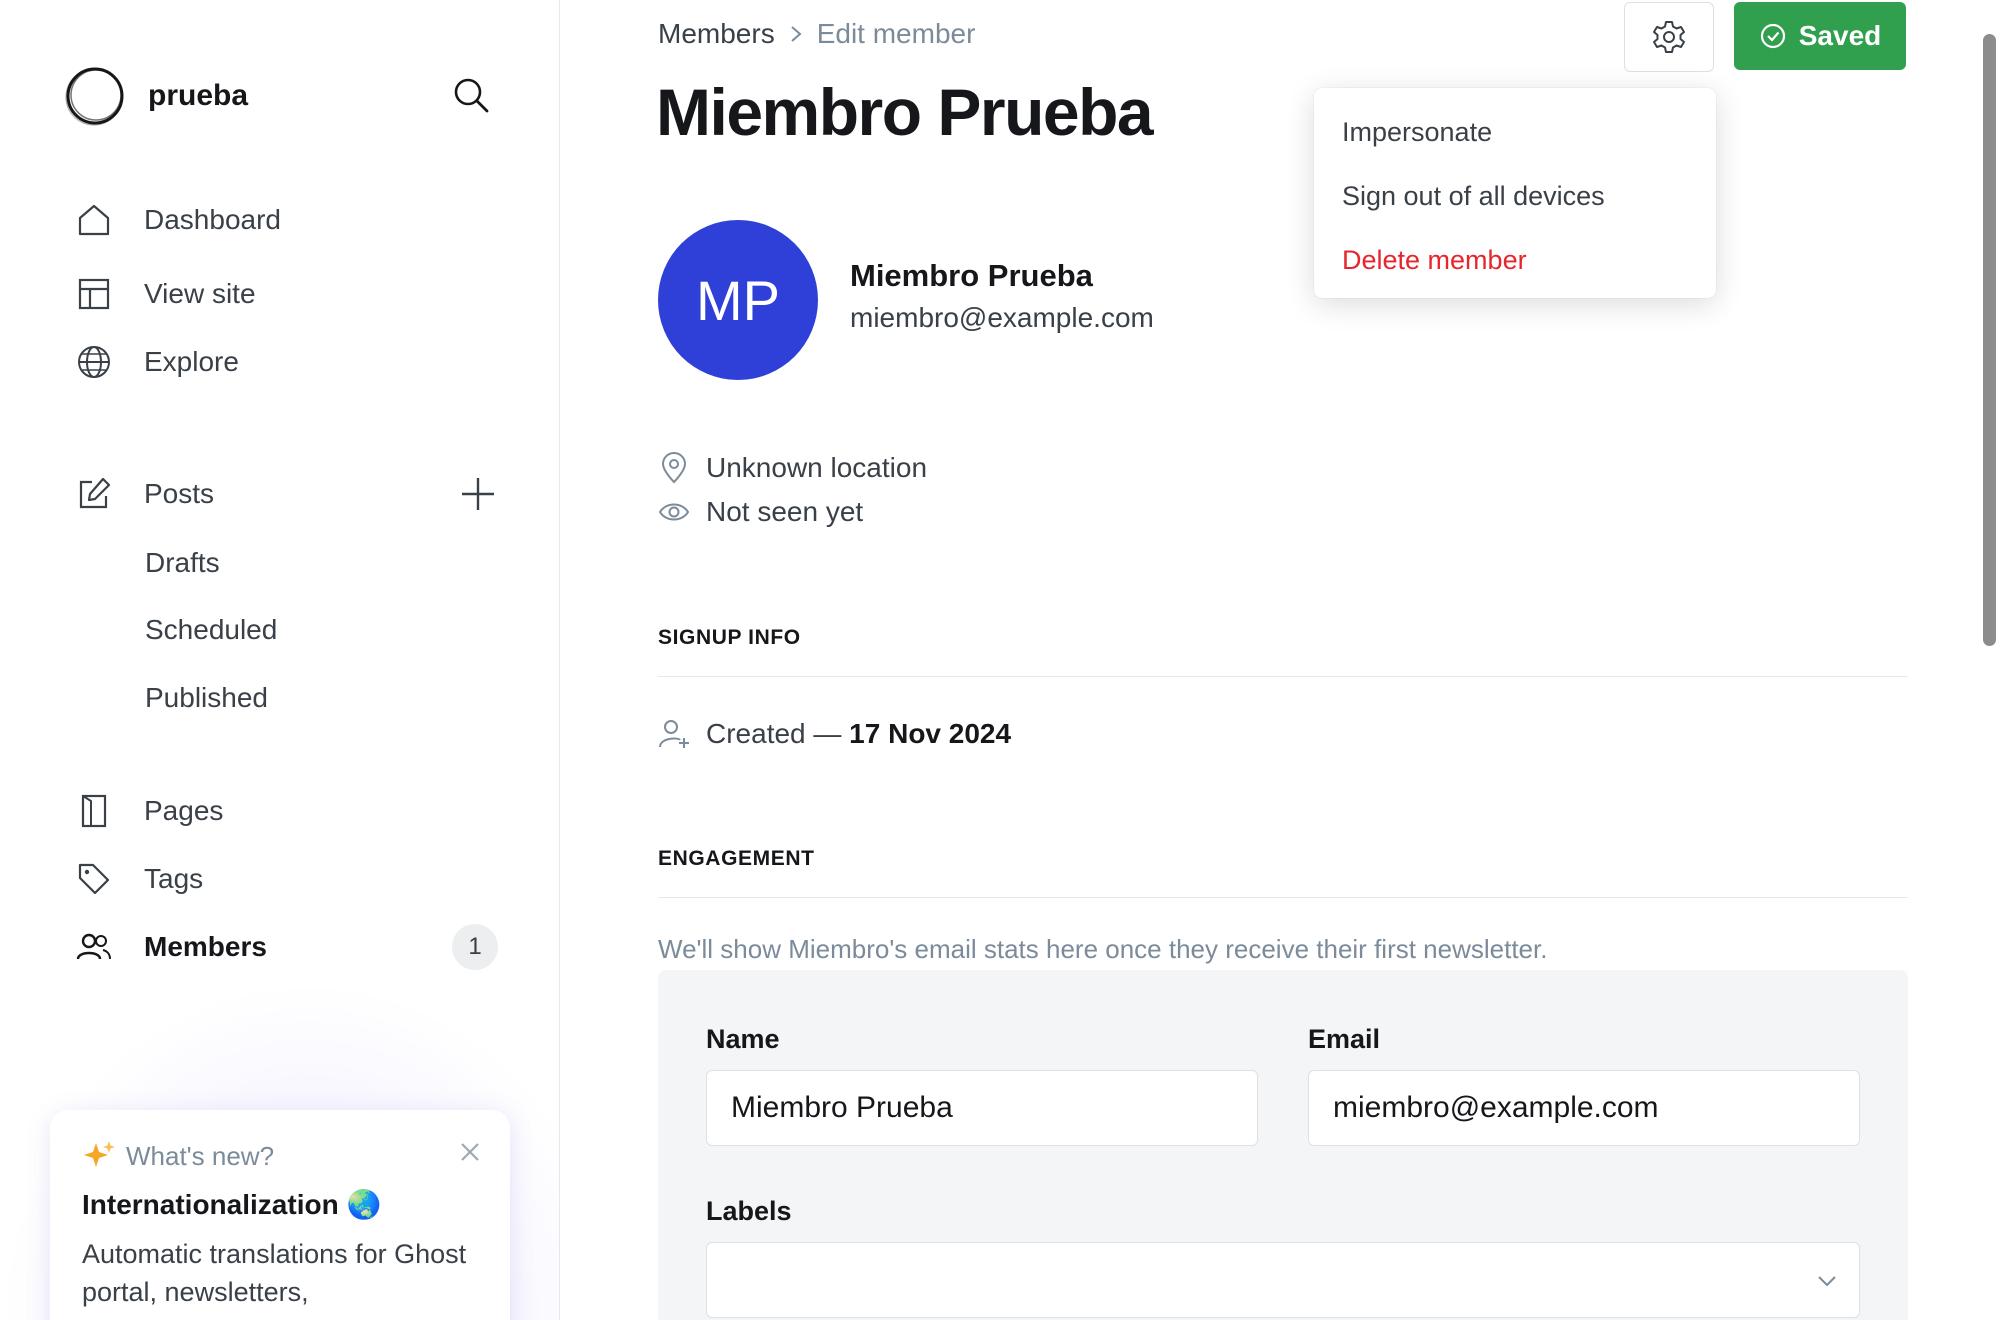 This screenshot has height=1320, width=2000. I want to click on member-location: Unknown location, so click(792, 468).